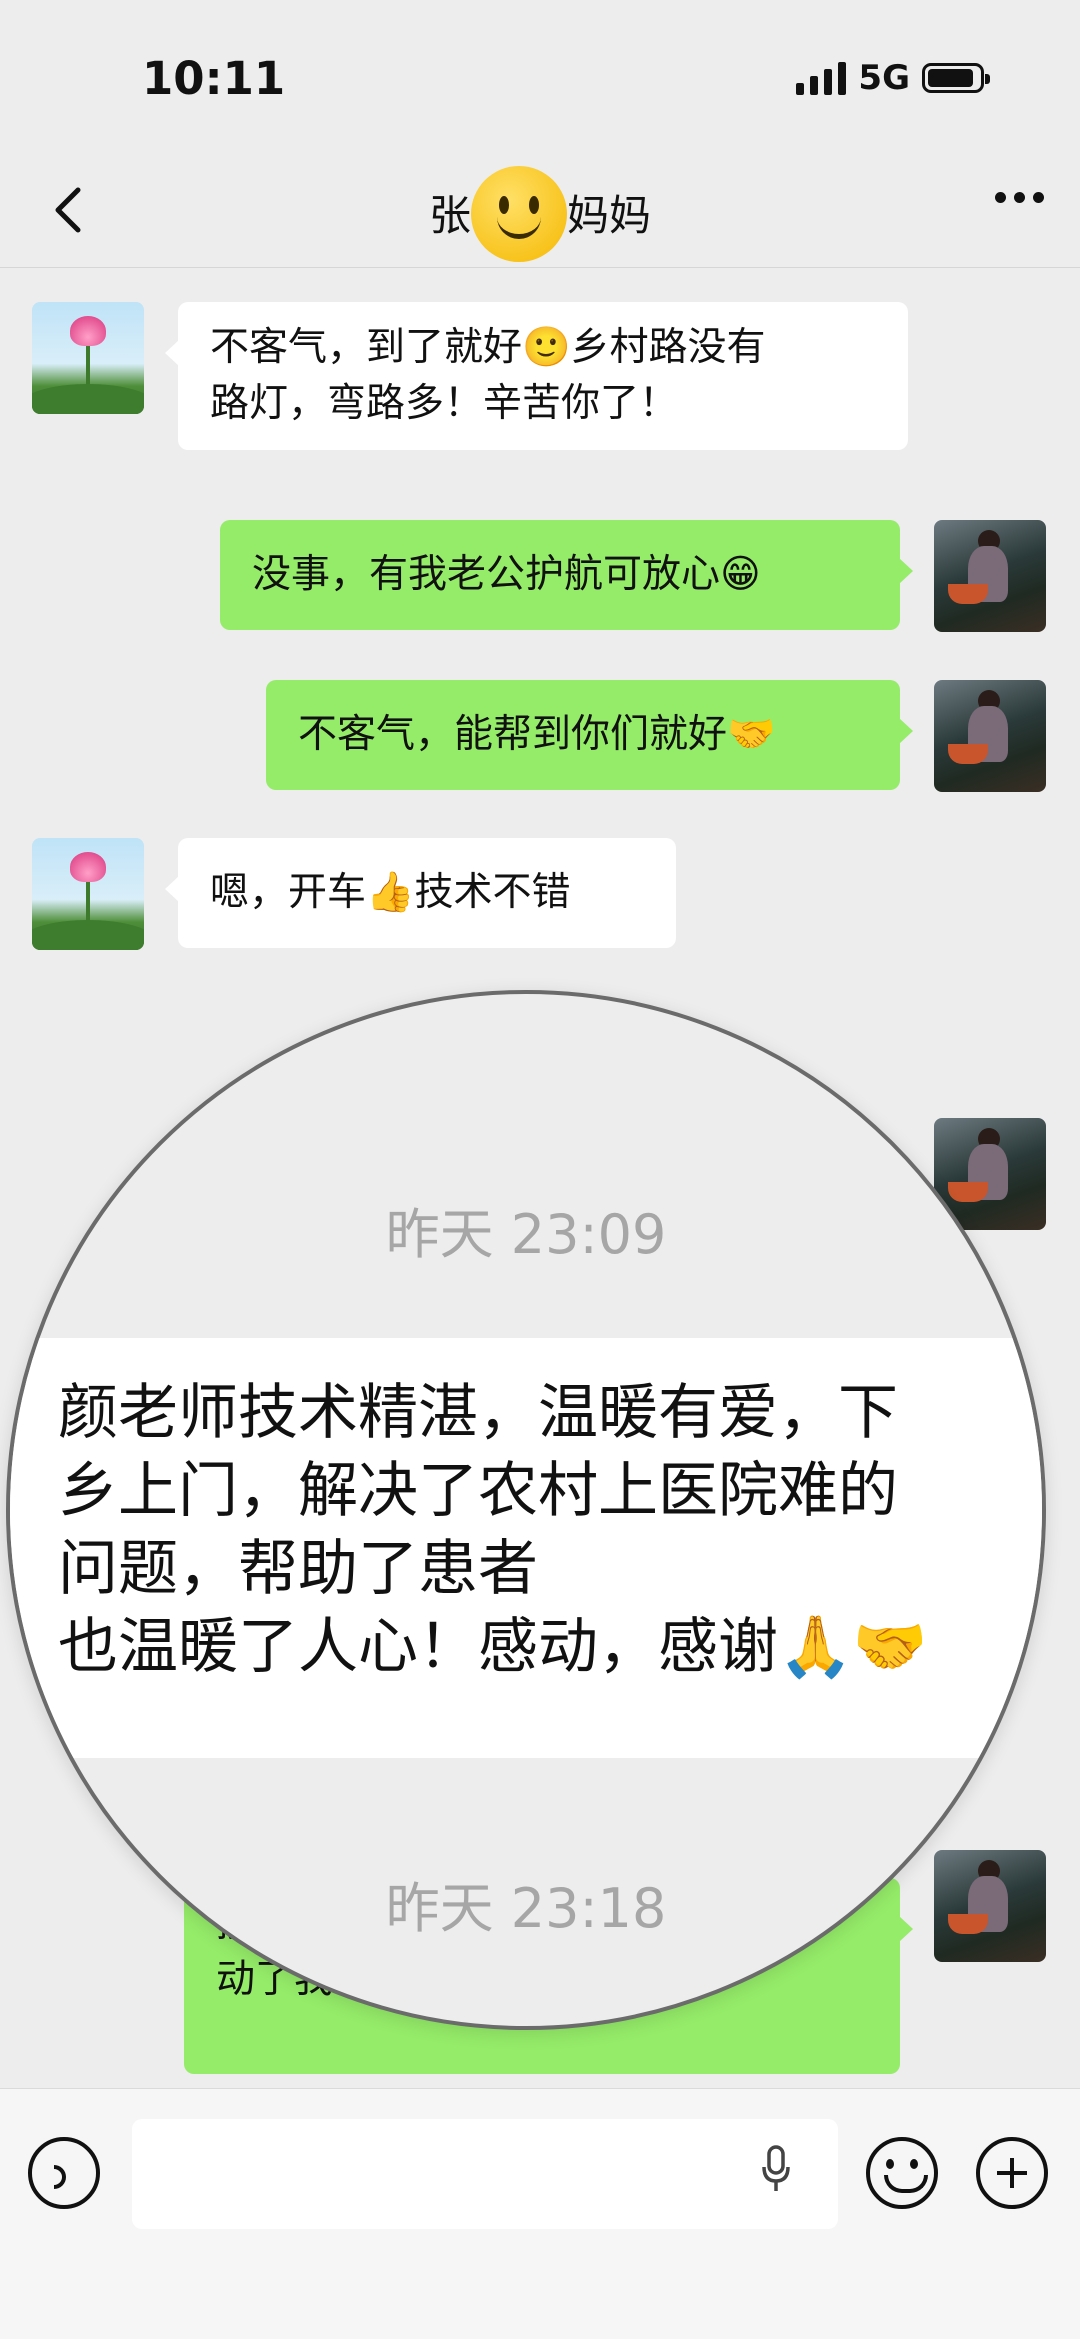 This screenshot has height=2339, width=1080. I want to click on battery-icon, so click(956, 78).